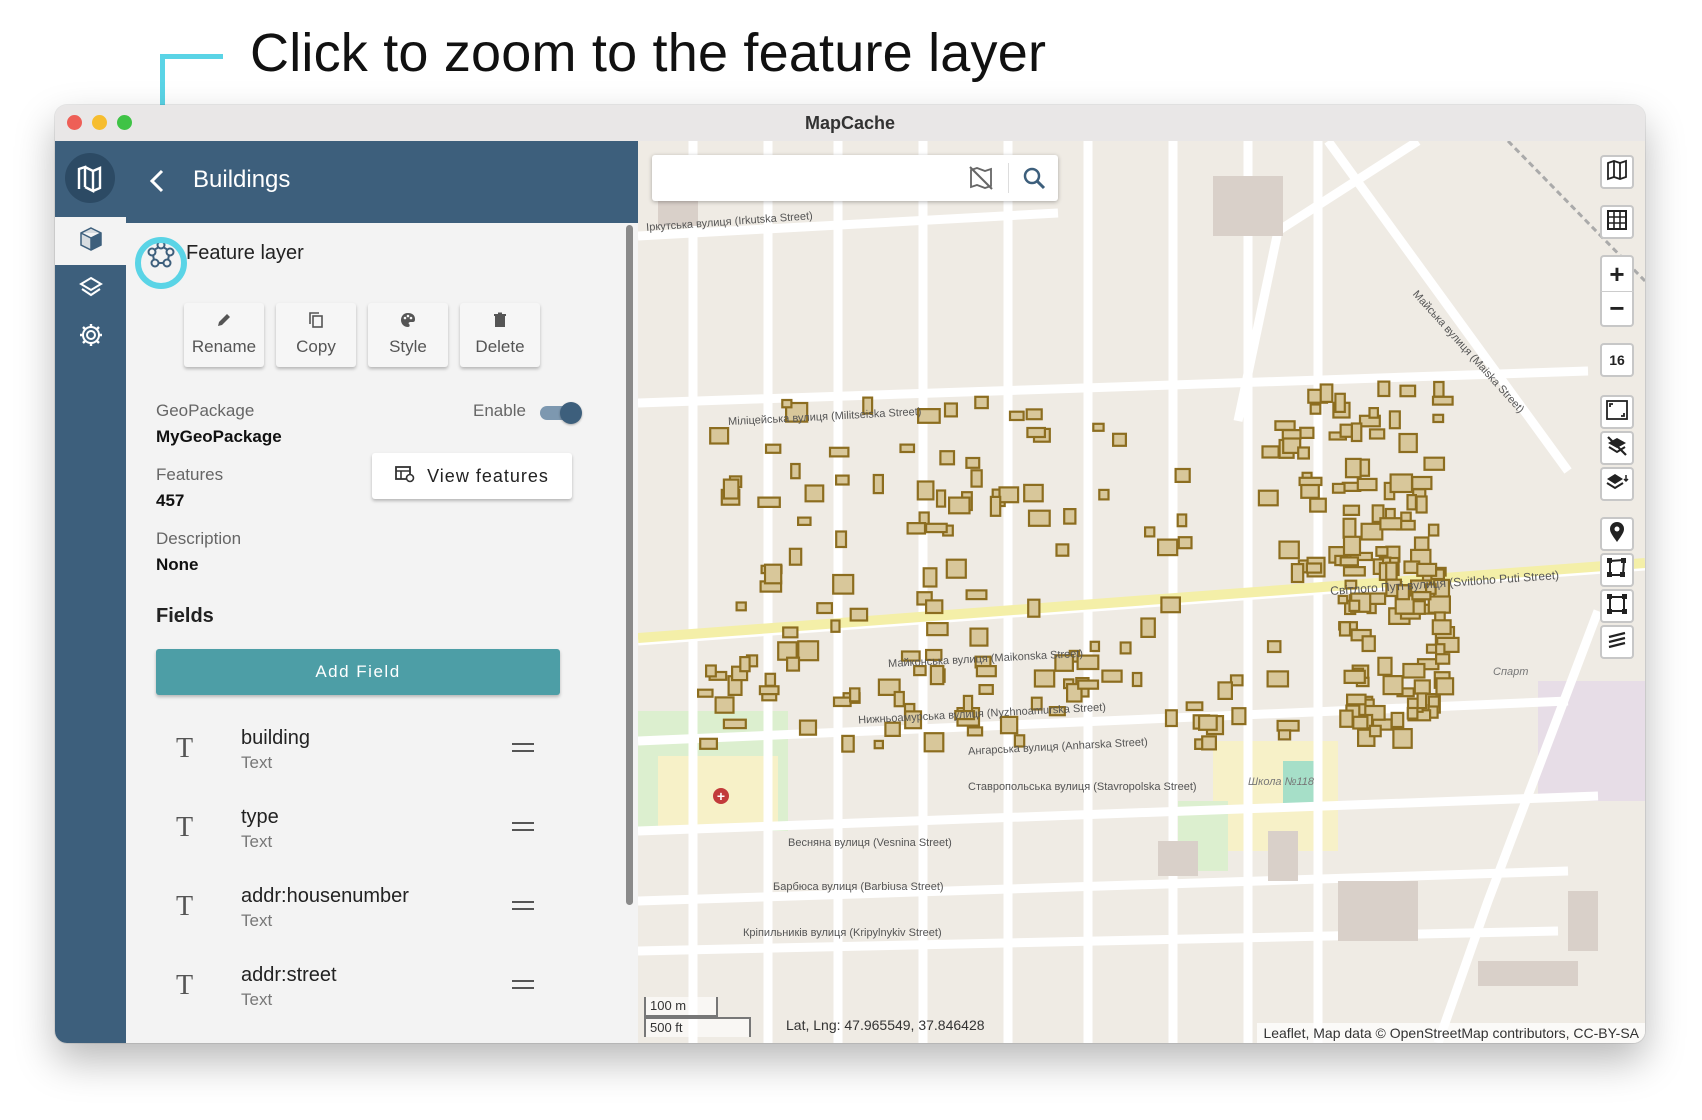 This screenshot has height=1120, width=1702. Describe the element at coordinates (1617, 273) in the screenshot. I see `zoom-in-button: +` at that location.